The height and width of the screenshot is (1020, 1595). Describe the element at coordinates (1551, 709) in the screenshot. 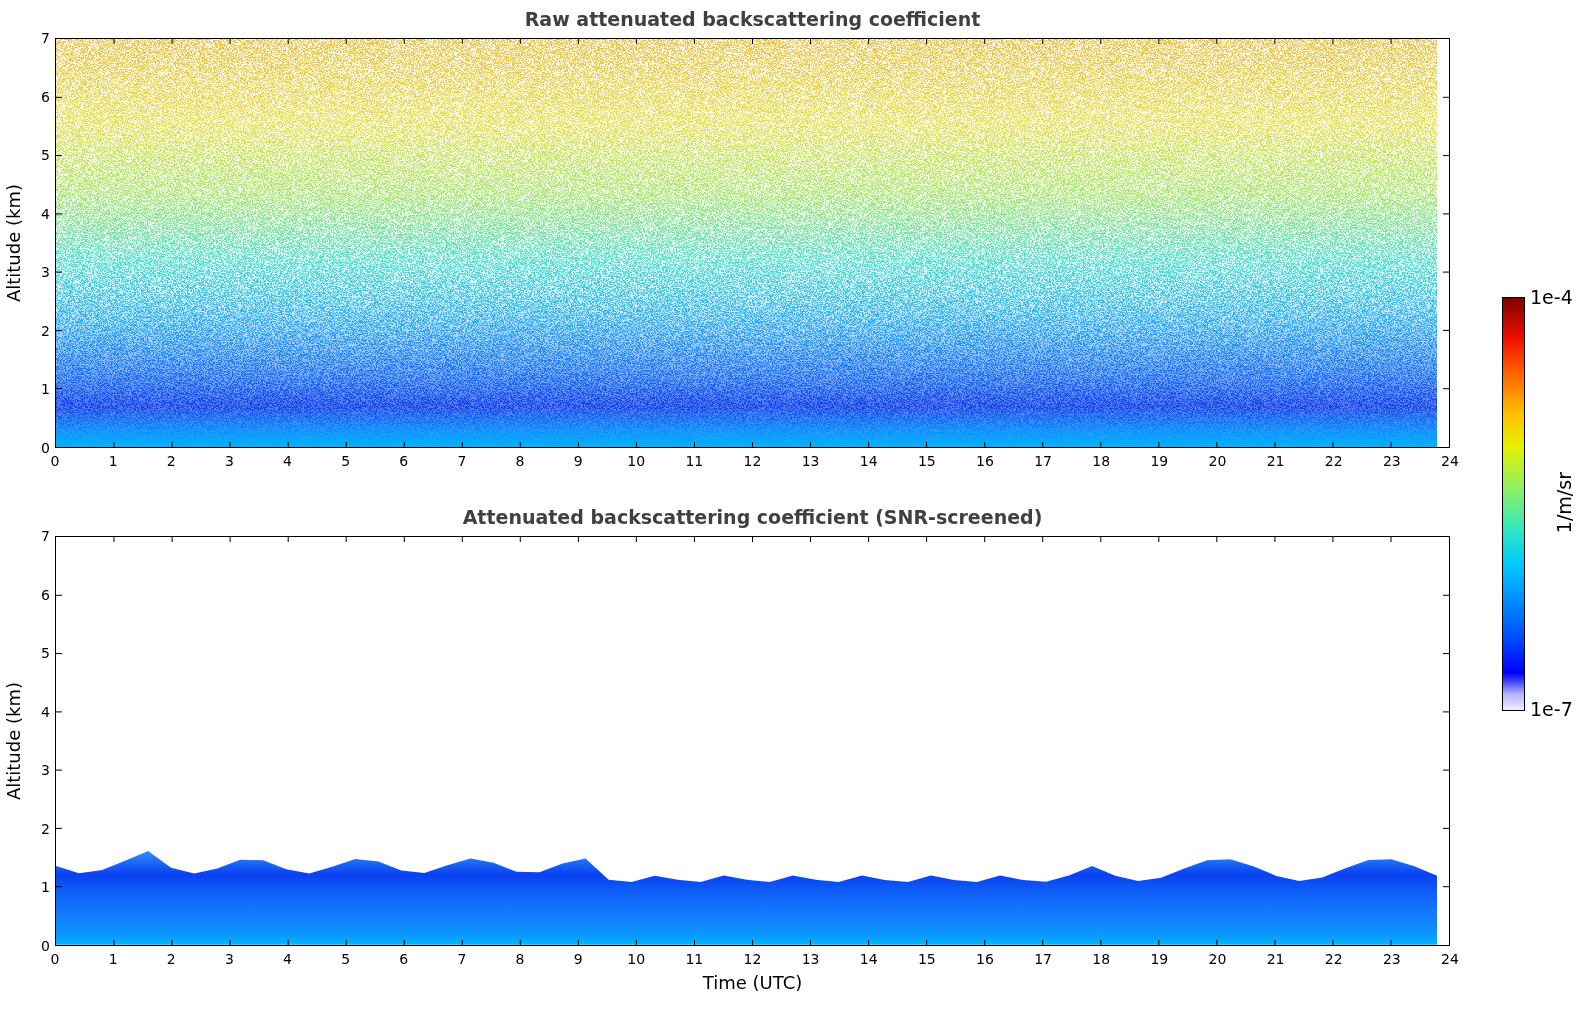

I see `colorbar-min-label: 1e-7` at that location.